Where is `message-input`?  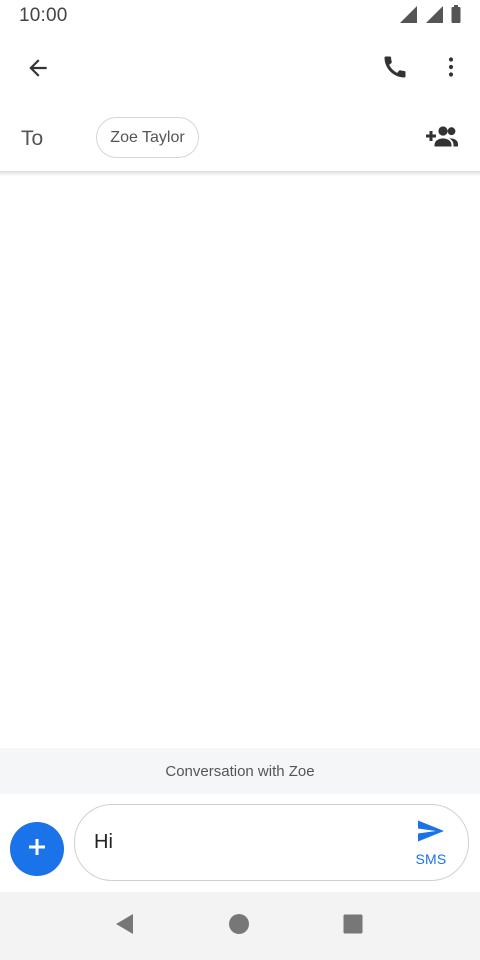
message-input is located at coordinates (239, 842).